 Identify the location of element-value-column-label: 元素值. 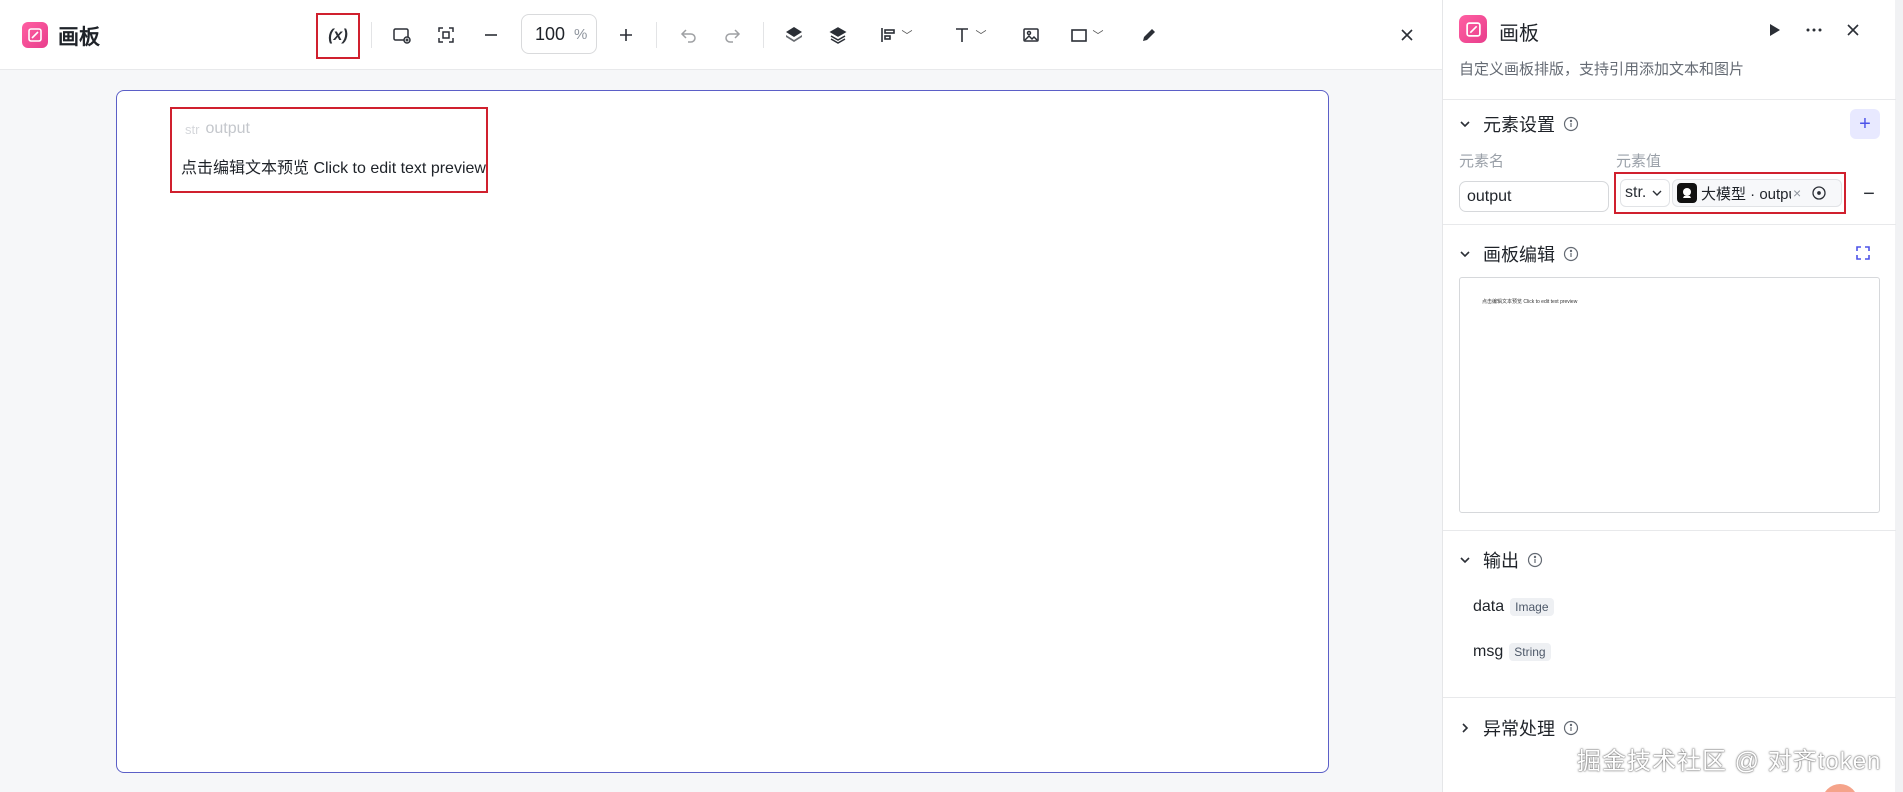
(1639, 161).